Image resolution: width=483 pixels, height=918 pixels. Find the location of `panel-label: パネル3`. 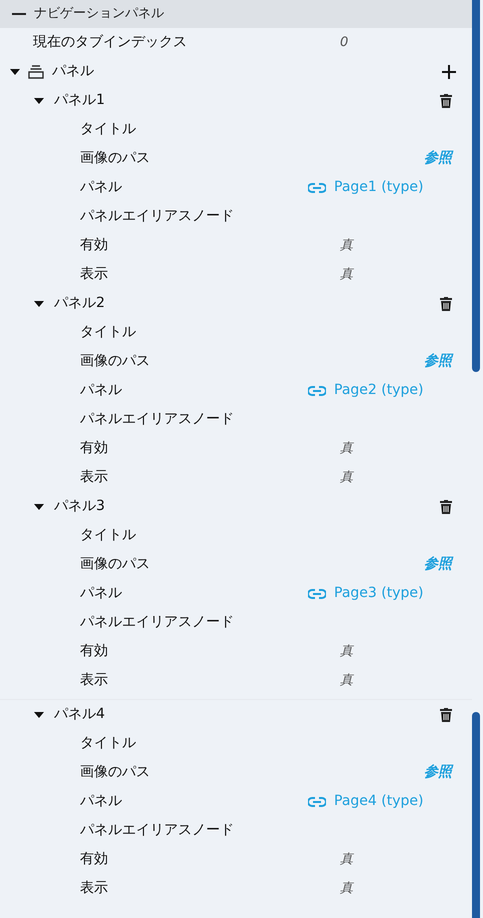

panel-label: パネル3 is located at coordinates (79, 506).